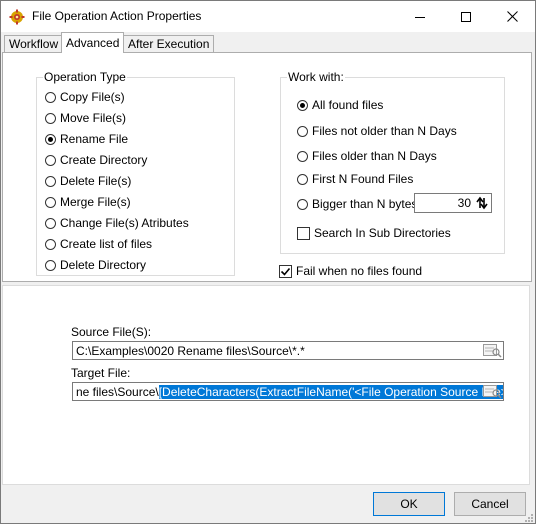 Image resolution: width=536 pixels, height=524 pixels. I want to click on radio-create-list: Create list of files, so click(98, 244).